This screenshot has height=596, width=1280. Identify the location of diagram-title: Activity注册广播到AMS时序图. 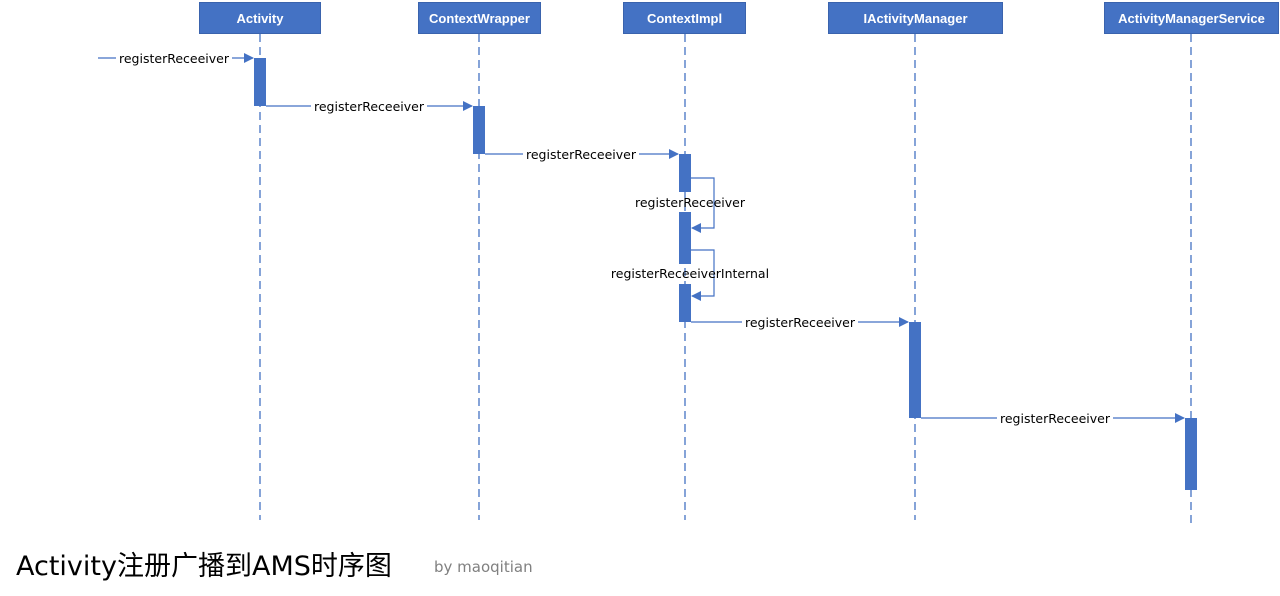
(204, 566).